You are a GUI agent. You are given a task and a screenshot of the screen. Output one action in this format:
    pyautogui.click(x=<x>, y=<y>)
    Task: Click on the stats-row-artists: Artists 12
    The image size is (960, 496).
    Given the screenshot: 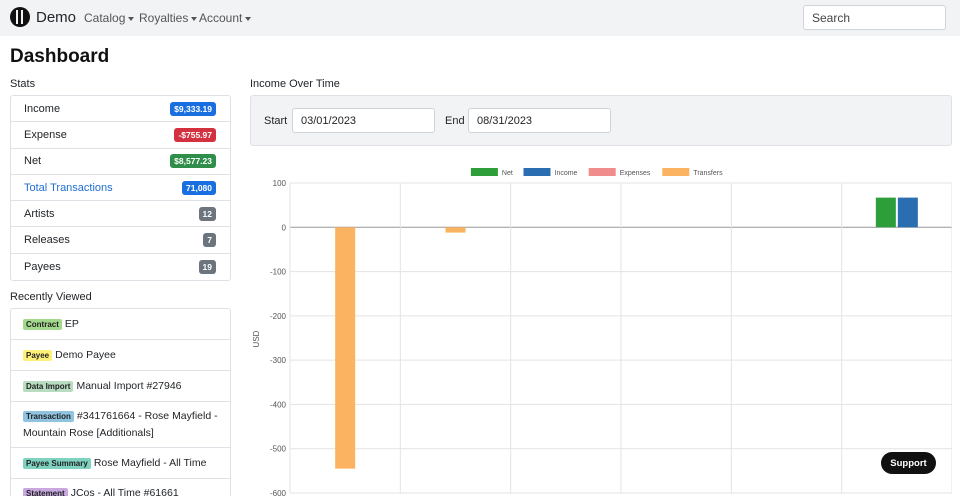 What is the action you would take?
    pyautogui.click(x=120, y=214)
    